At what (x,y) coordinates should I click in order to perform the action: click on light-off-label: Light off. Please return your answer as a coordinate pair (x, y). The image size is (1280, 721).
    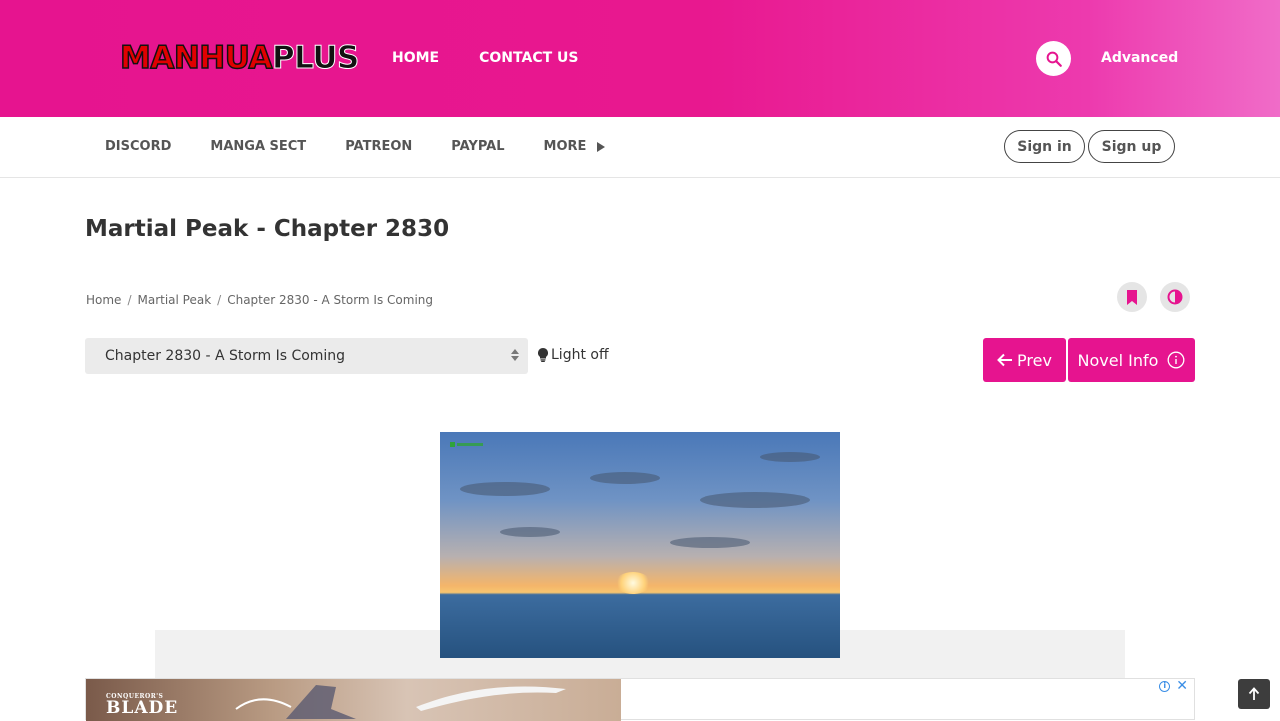
    Looking at the image, I should click on (580, 355).